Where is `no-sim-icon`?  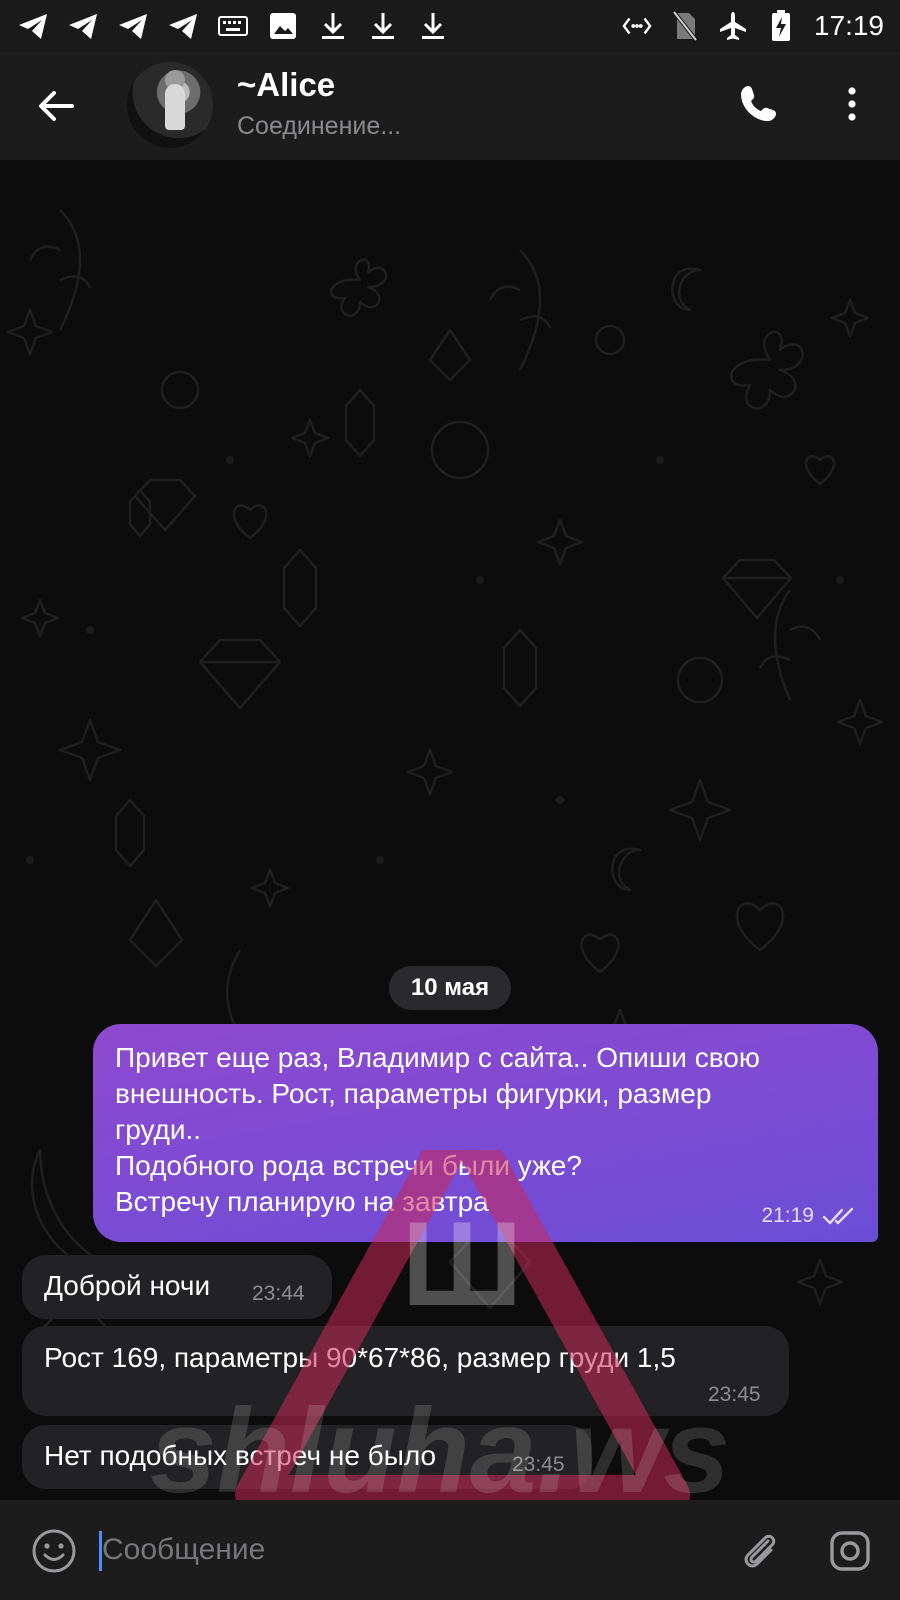
no-sim-icon is located at coordinates (685, 26).